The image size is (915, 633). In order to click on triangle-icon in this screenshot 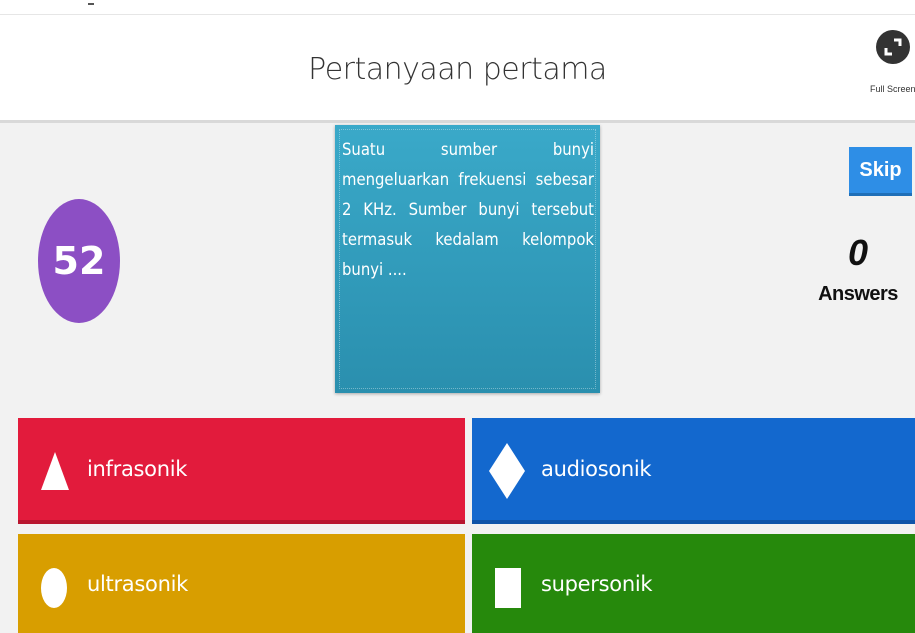, I will do `click(55, 471)`.